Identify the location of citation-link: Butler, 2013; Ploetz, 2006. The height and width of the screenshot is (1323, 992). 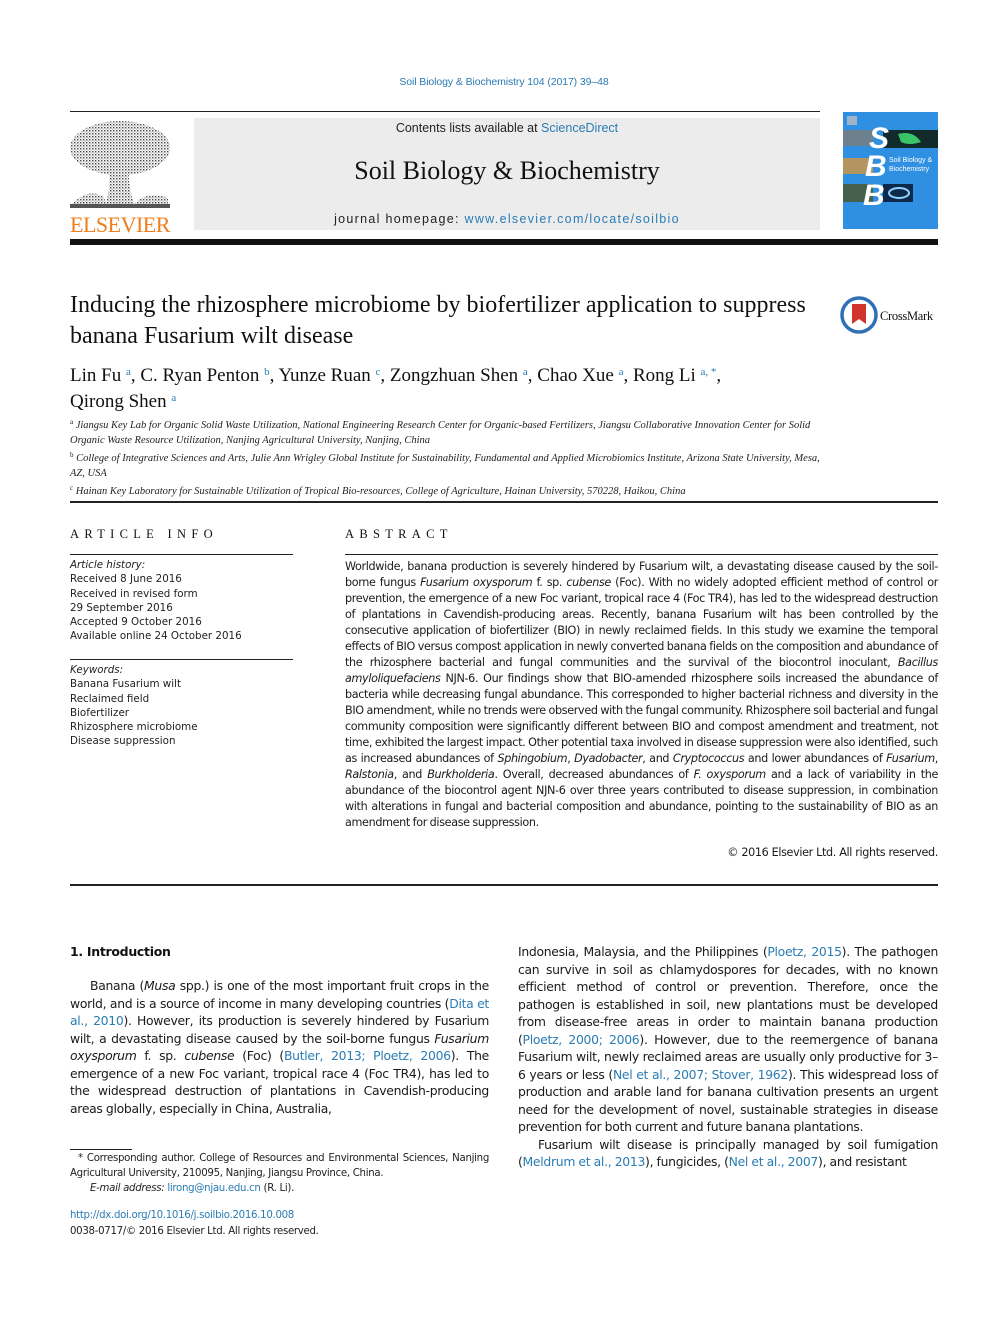
(367, 1055).